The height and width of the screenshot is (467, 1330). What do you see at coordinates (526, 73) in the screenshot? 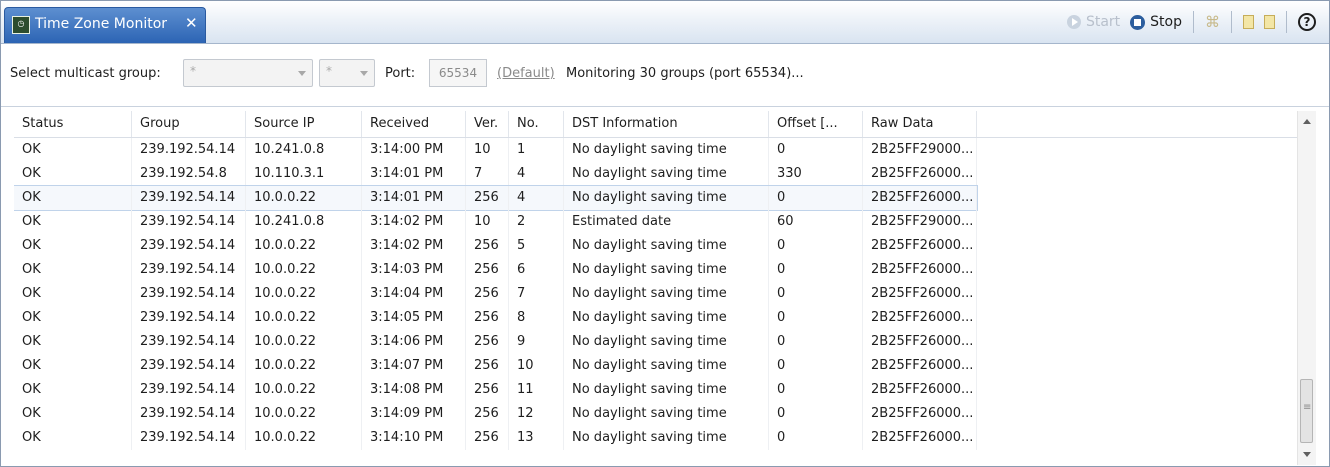
I see `default-port-link: (Default)` at bounding box center [526, 73].